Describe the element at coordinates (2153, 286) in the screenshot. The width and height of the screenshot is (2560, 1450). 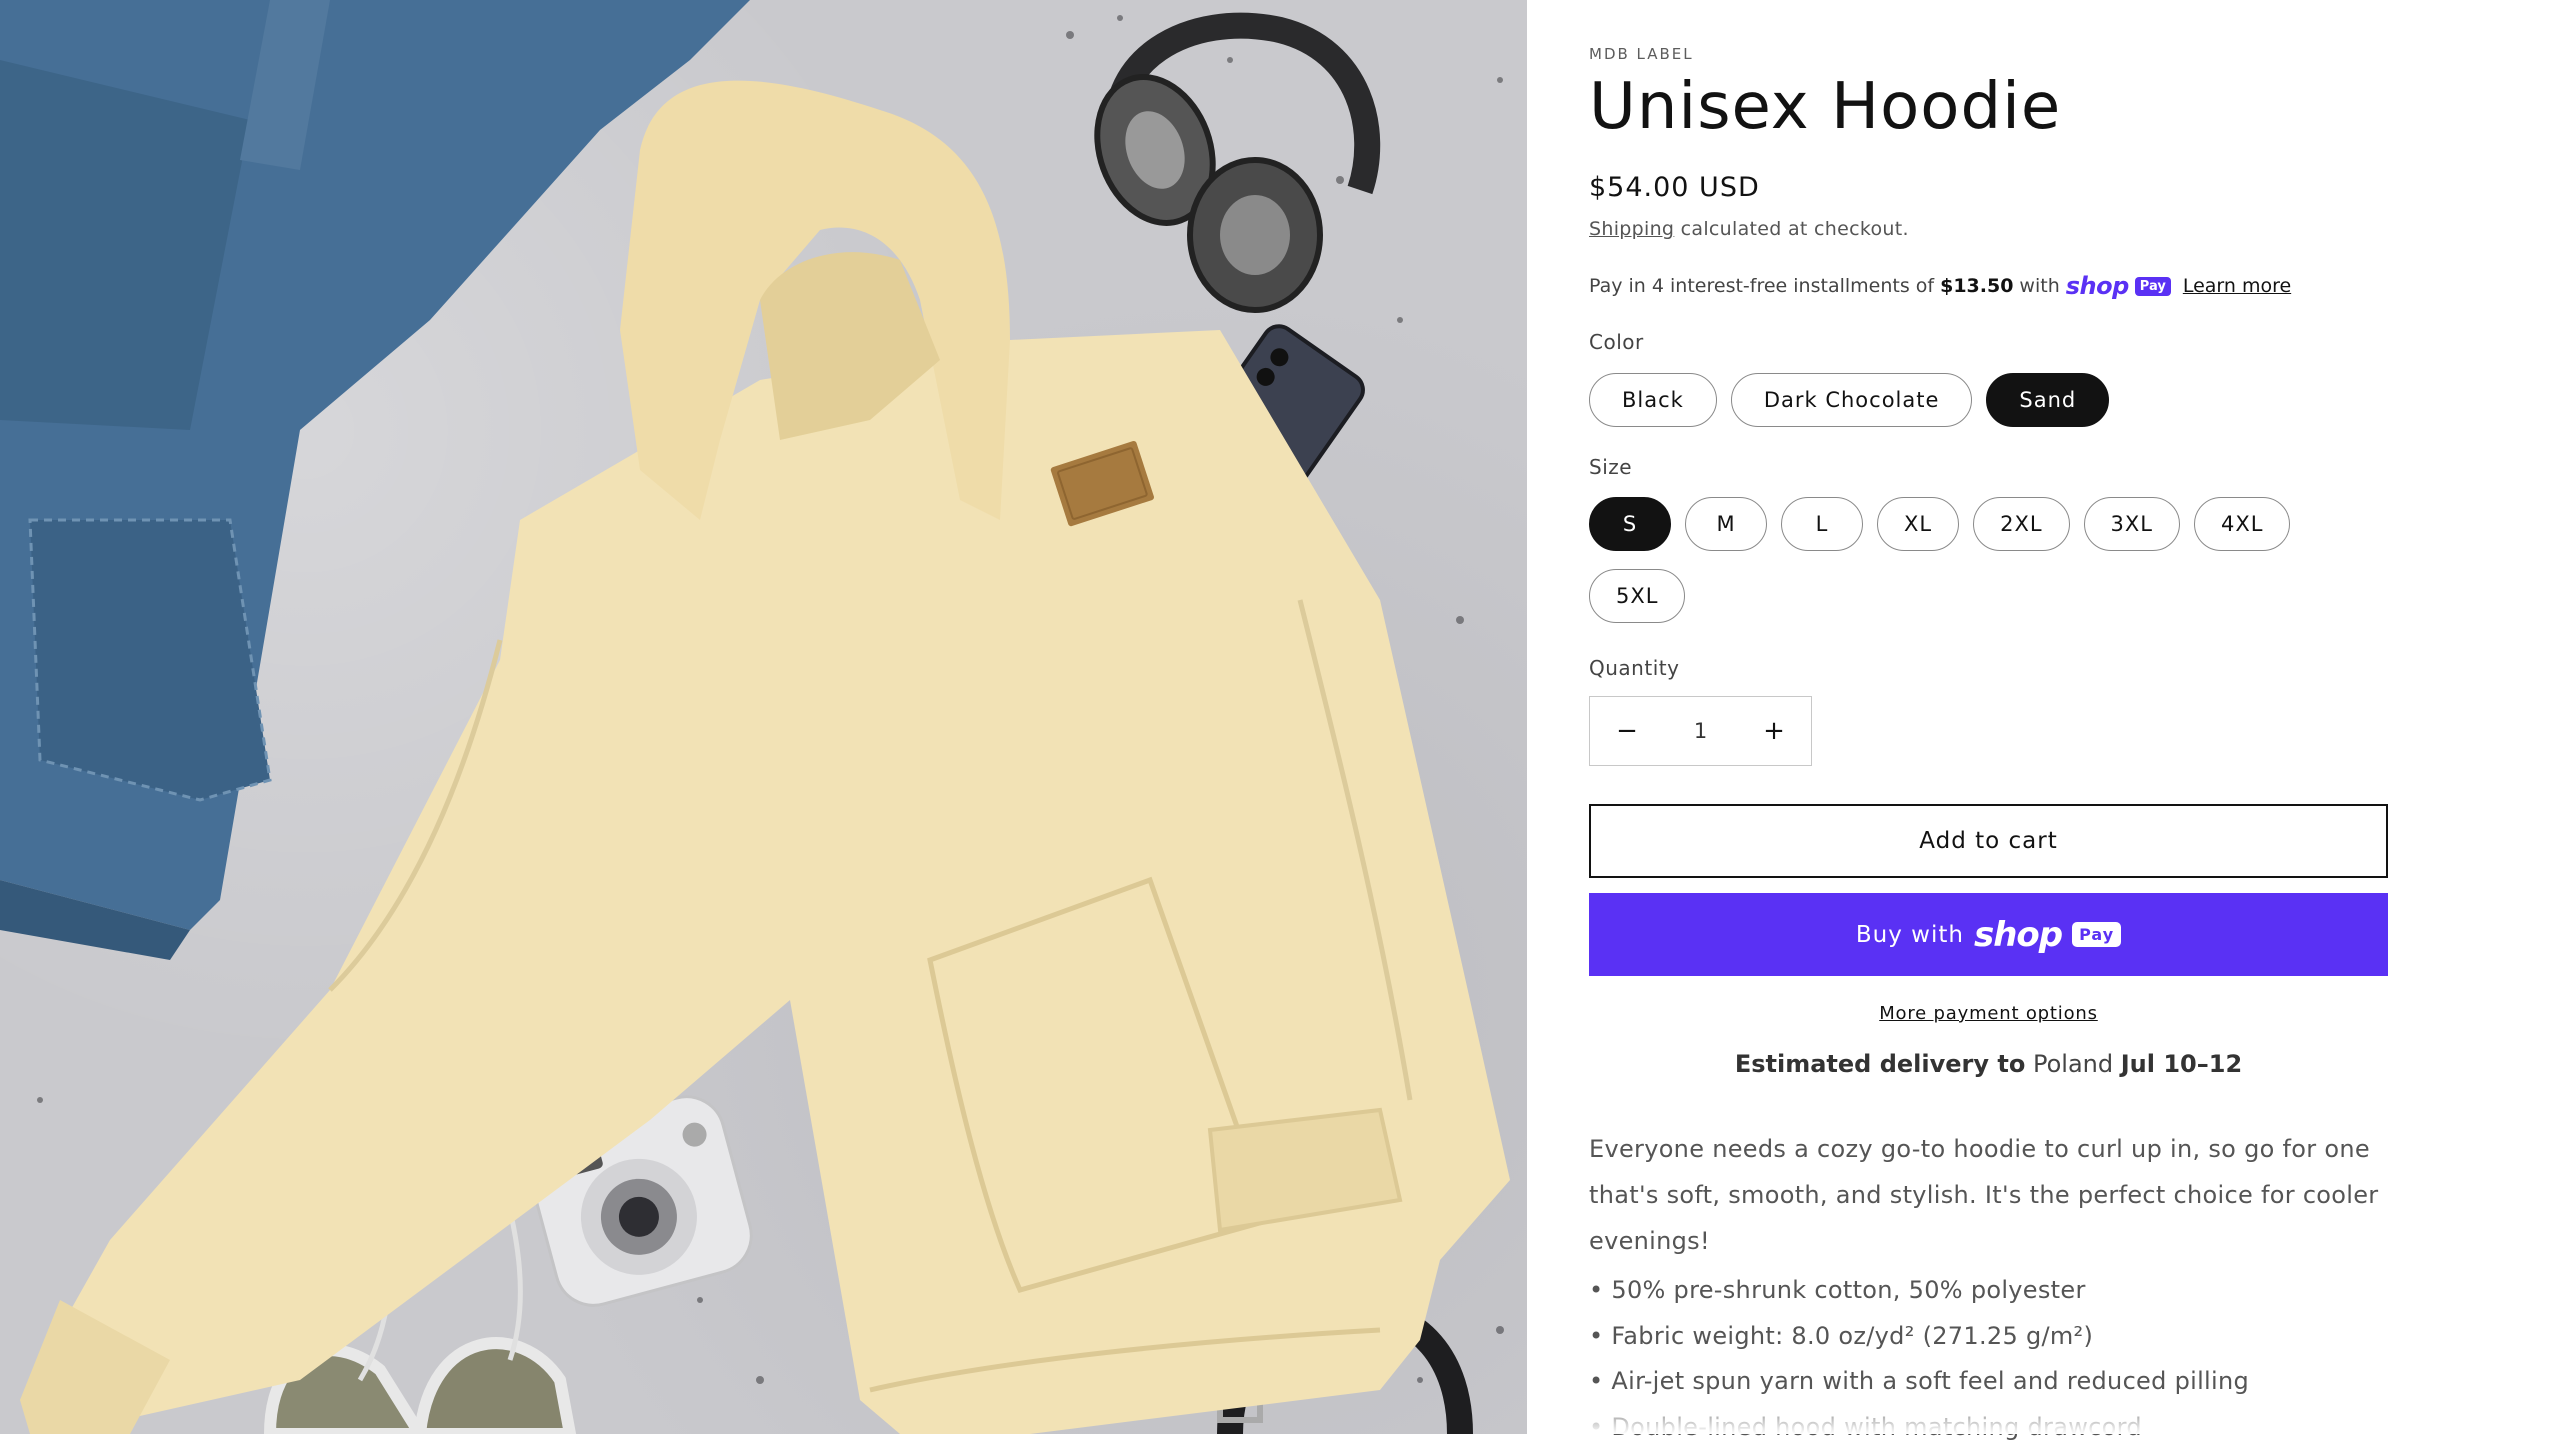
I see `shop-pay-badge: Pay` at that location.